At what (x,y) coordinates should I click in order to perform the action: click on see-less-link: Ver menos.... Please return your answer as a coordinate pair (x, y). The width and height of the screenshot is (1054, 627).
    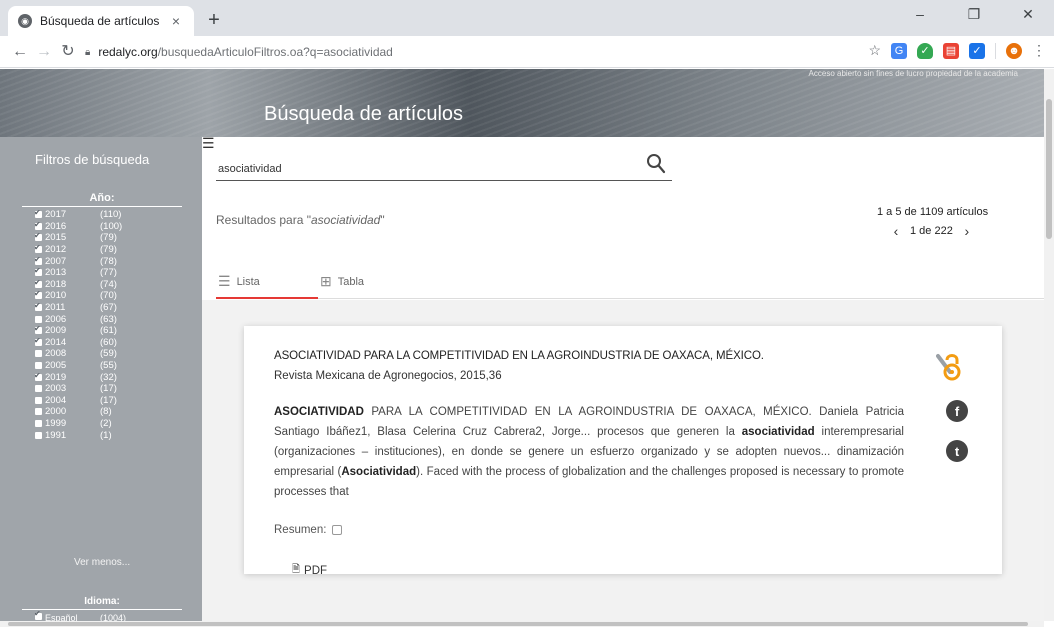
    Looking at the image, I should click on (102, 562).